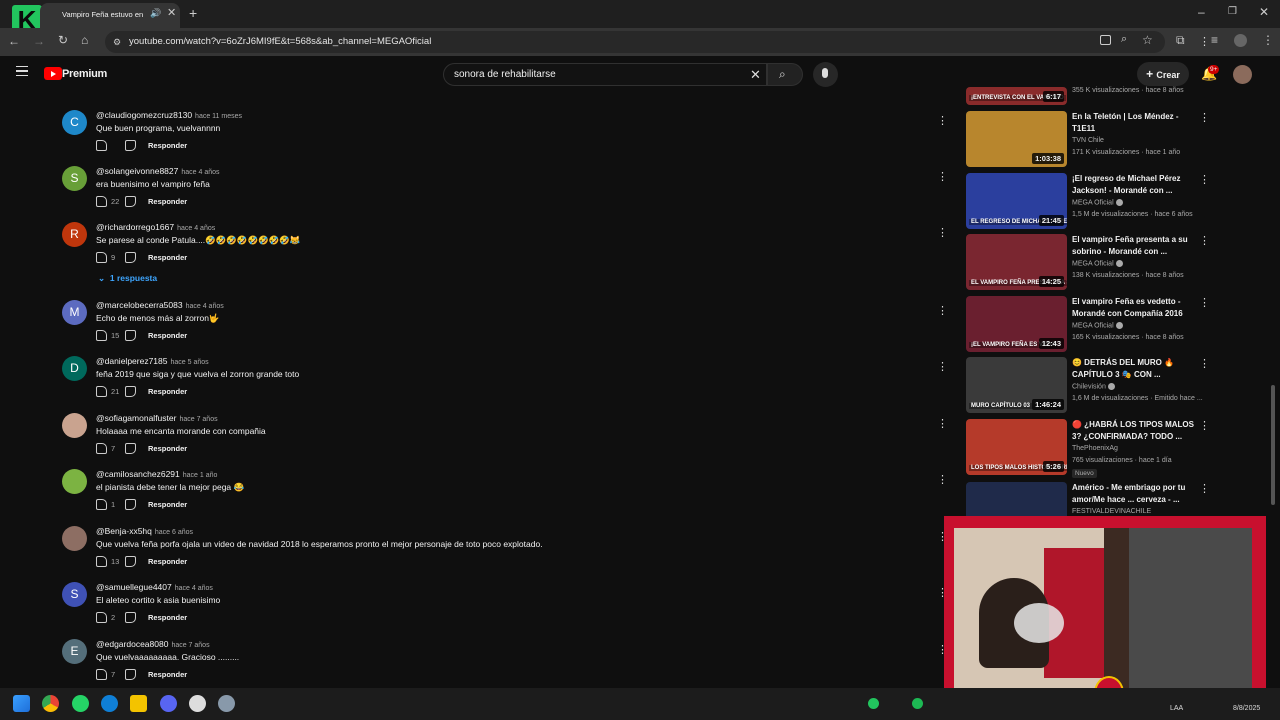 The width and height of the screenshot is (1280, 720). I want to click on channel-name: MEGA Oficial, so click(1093, 202).